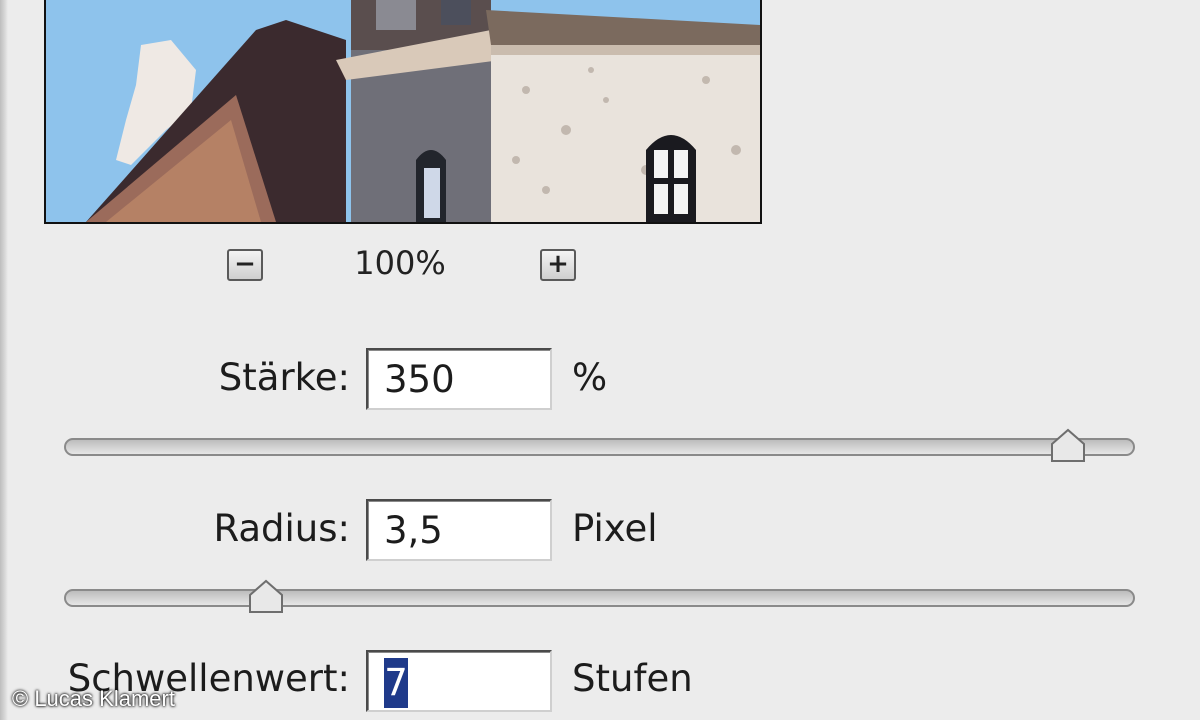 This screenshot has width=1200, height=720. I want to click on radius-input, so click(459, 530).